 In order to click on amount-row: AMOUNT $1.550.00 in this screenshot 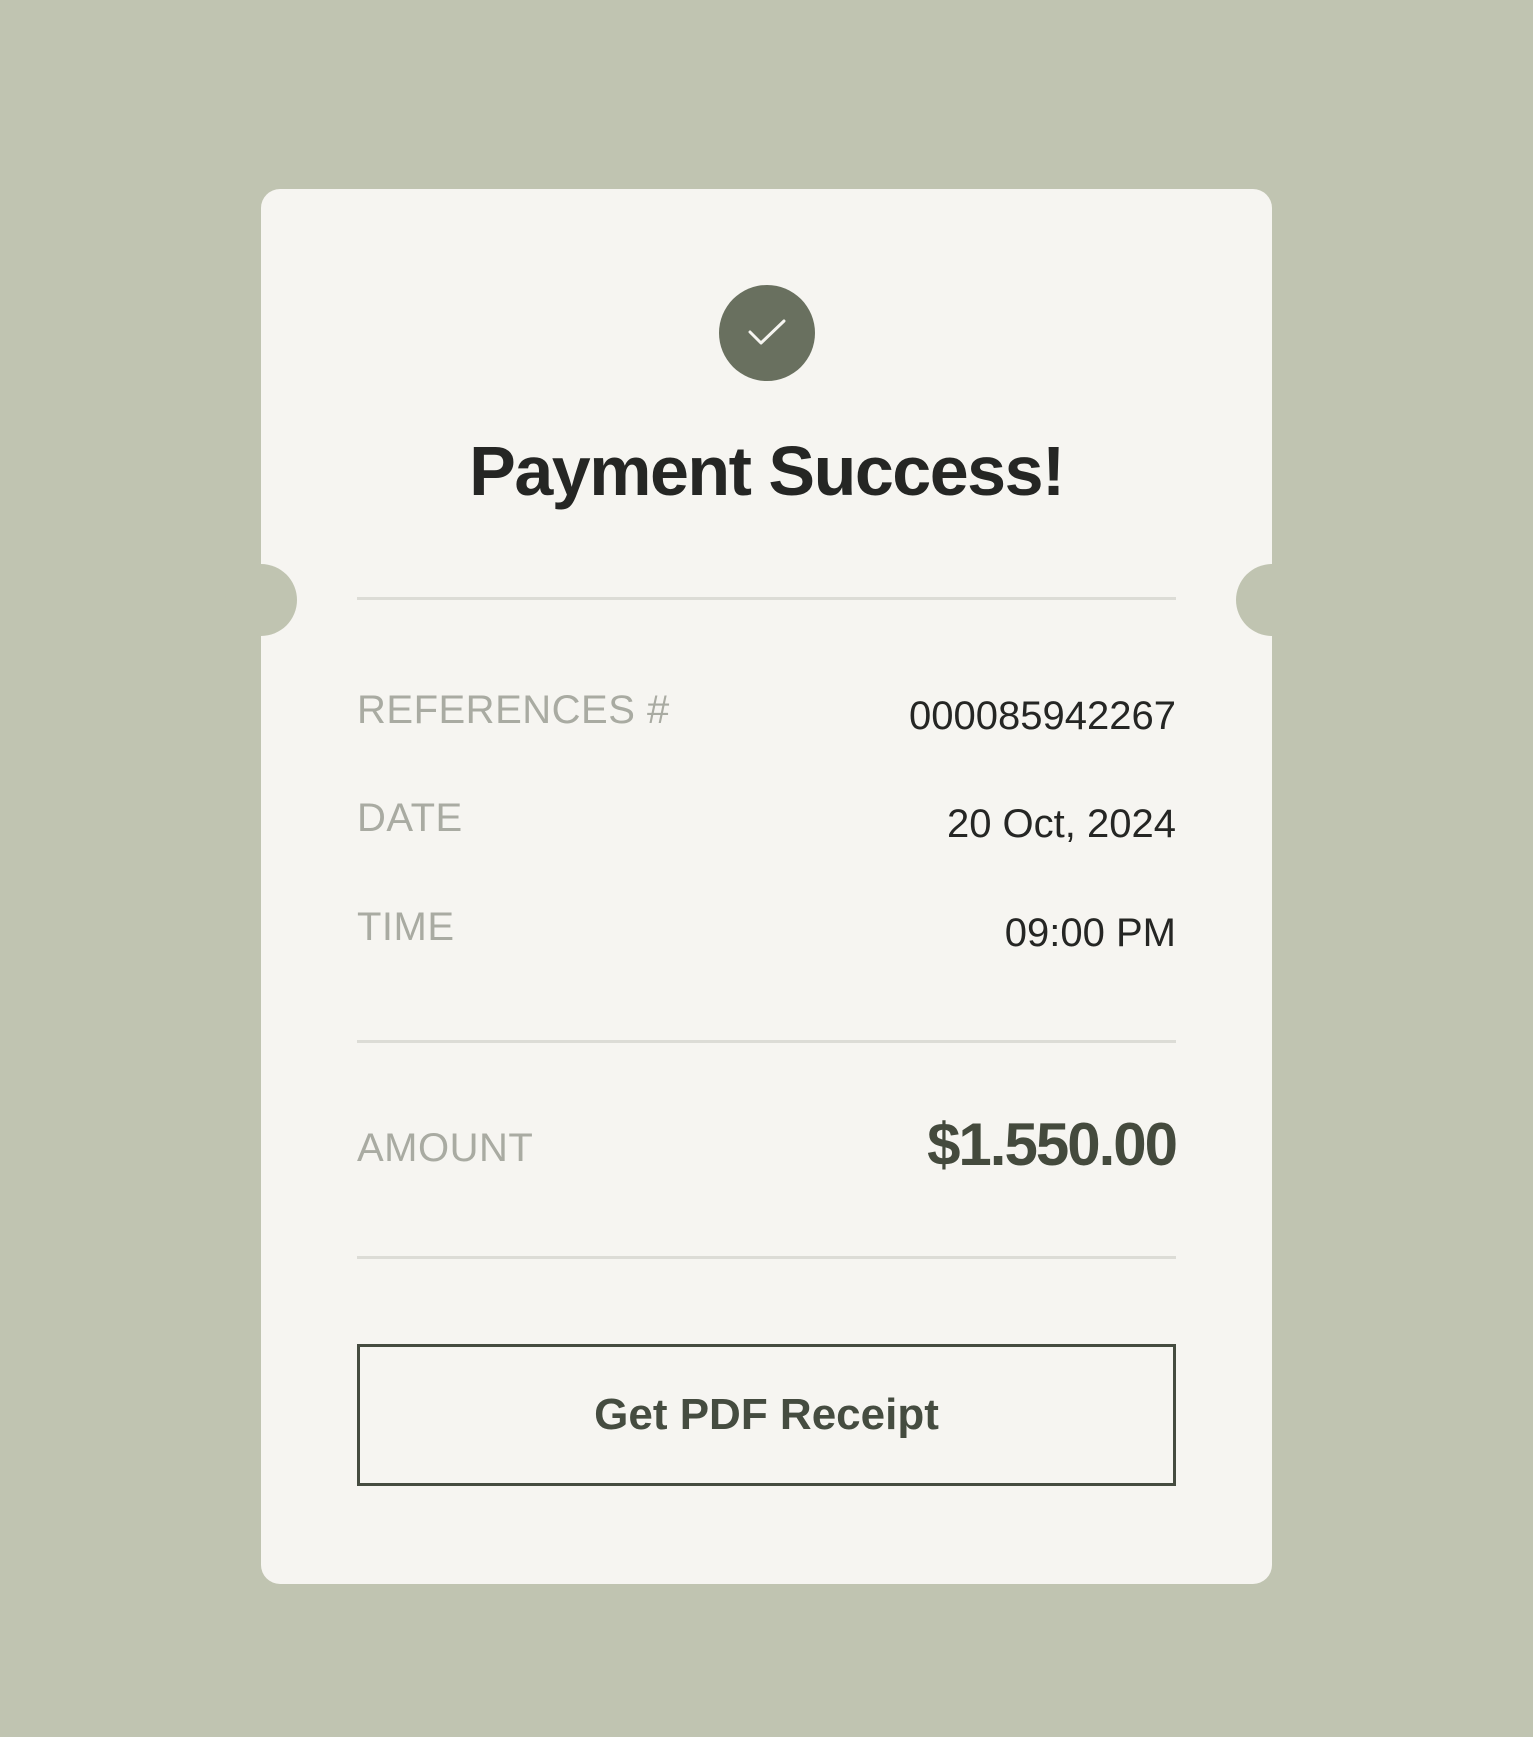, I will do `click(767, 1151)`.